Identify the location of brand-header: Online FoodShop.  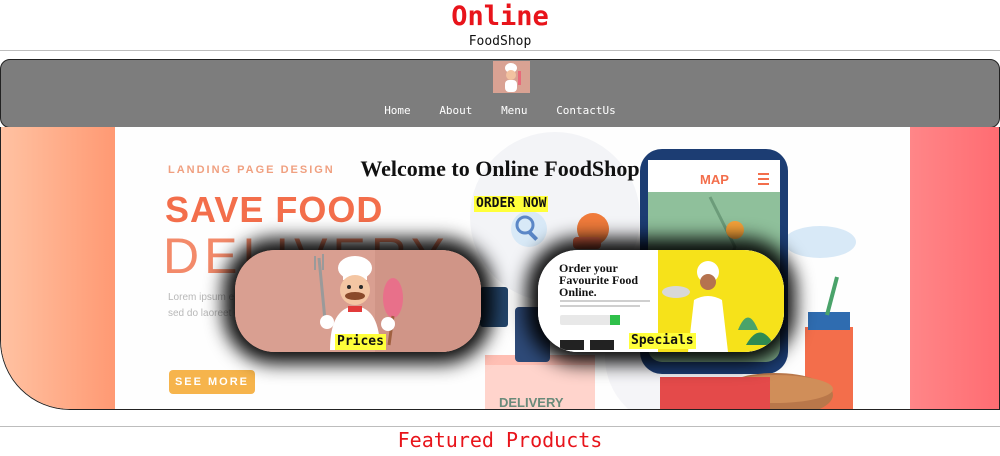
(500, 25).